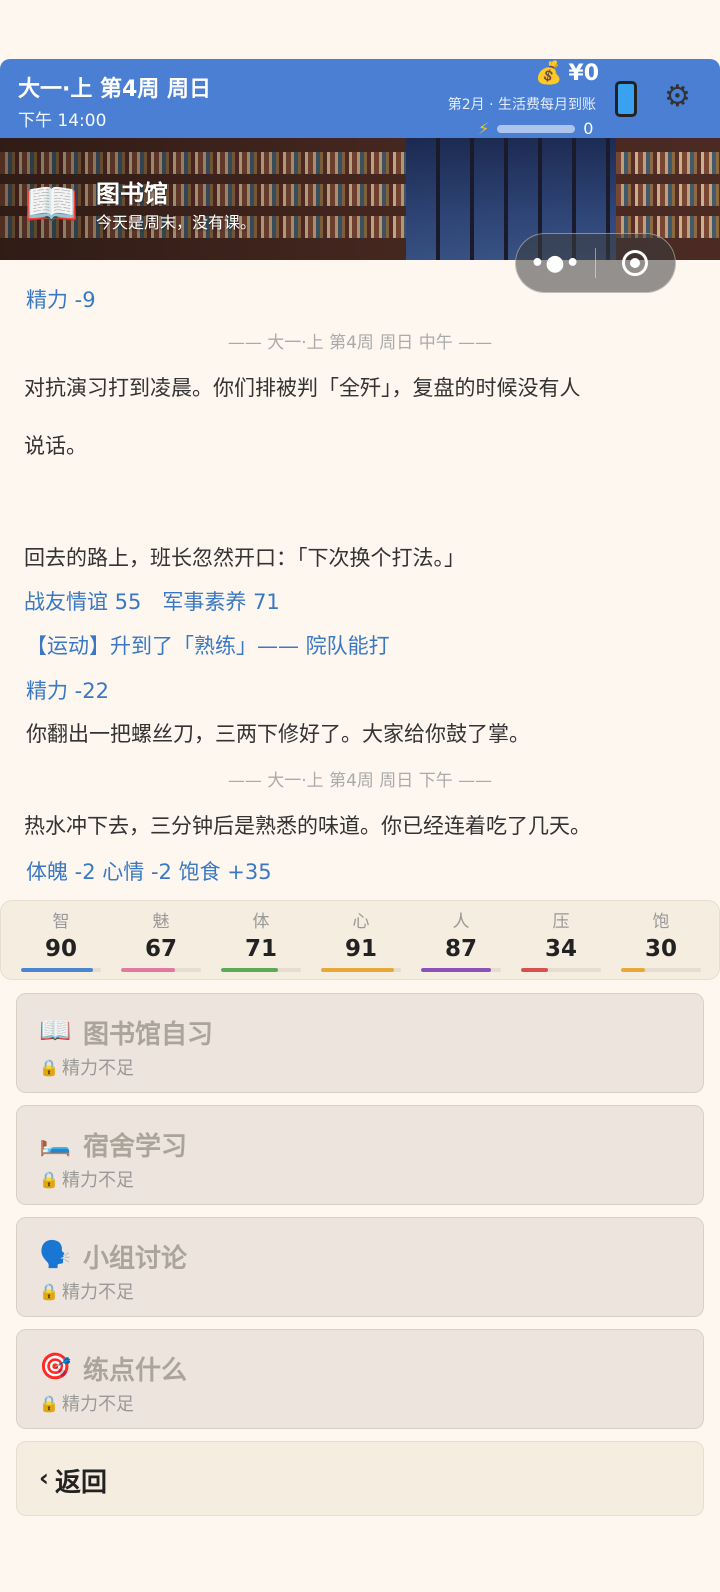  Describe the element at coordinates (460, 949) in the screenshot. I see `stat-value: 87` at that location.